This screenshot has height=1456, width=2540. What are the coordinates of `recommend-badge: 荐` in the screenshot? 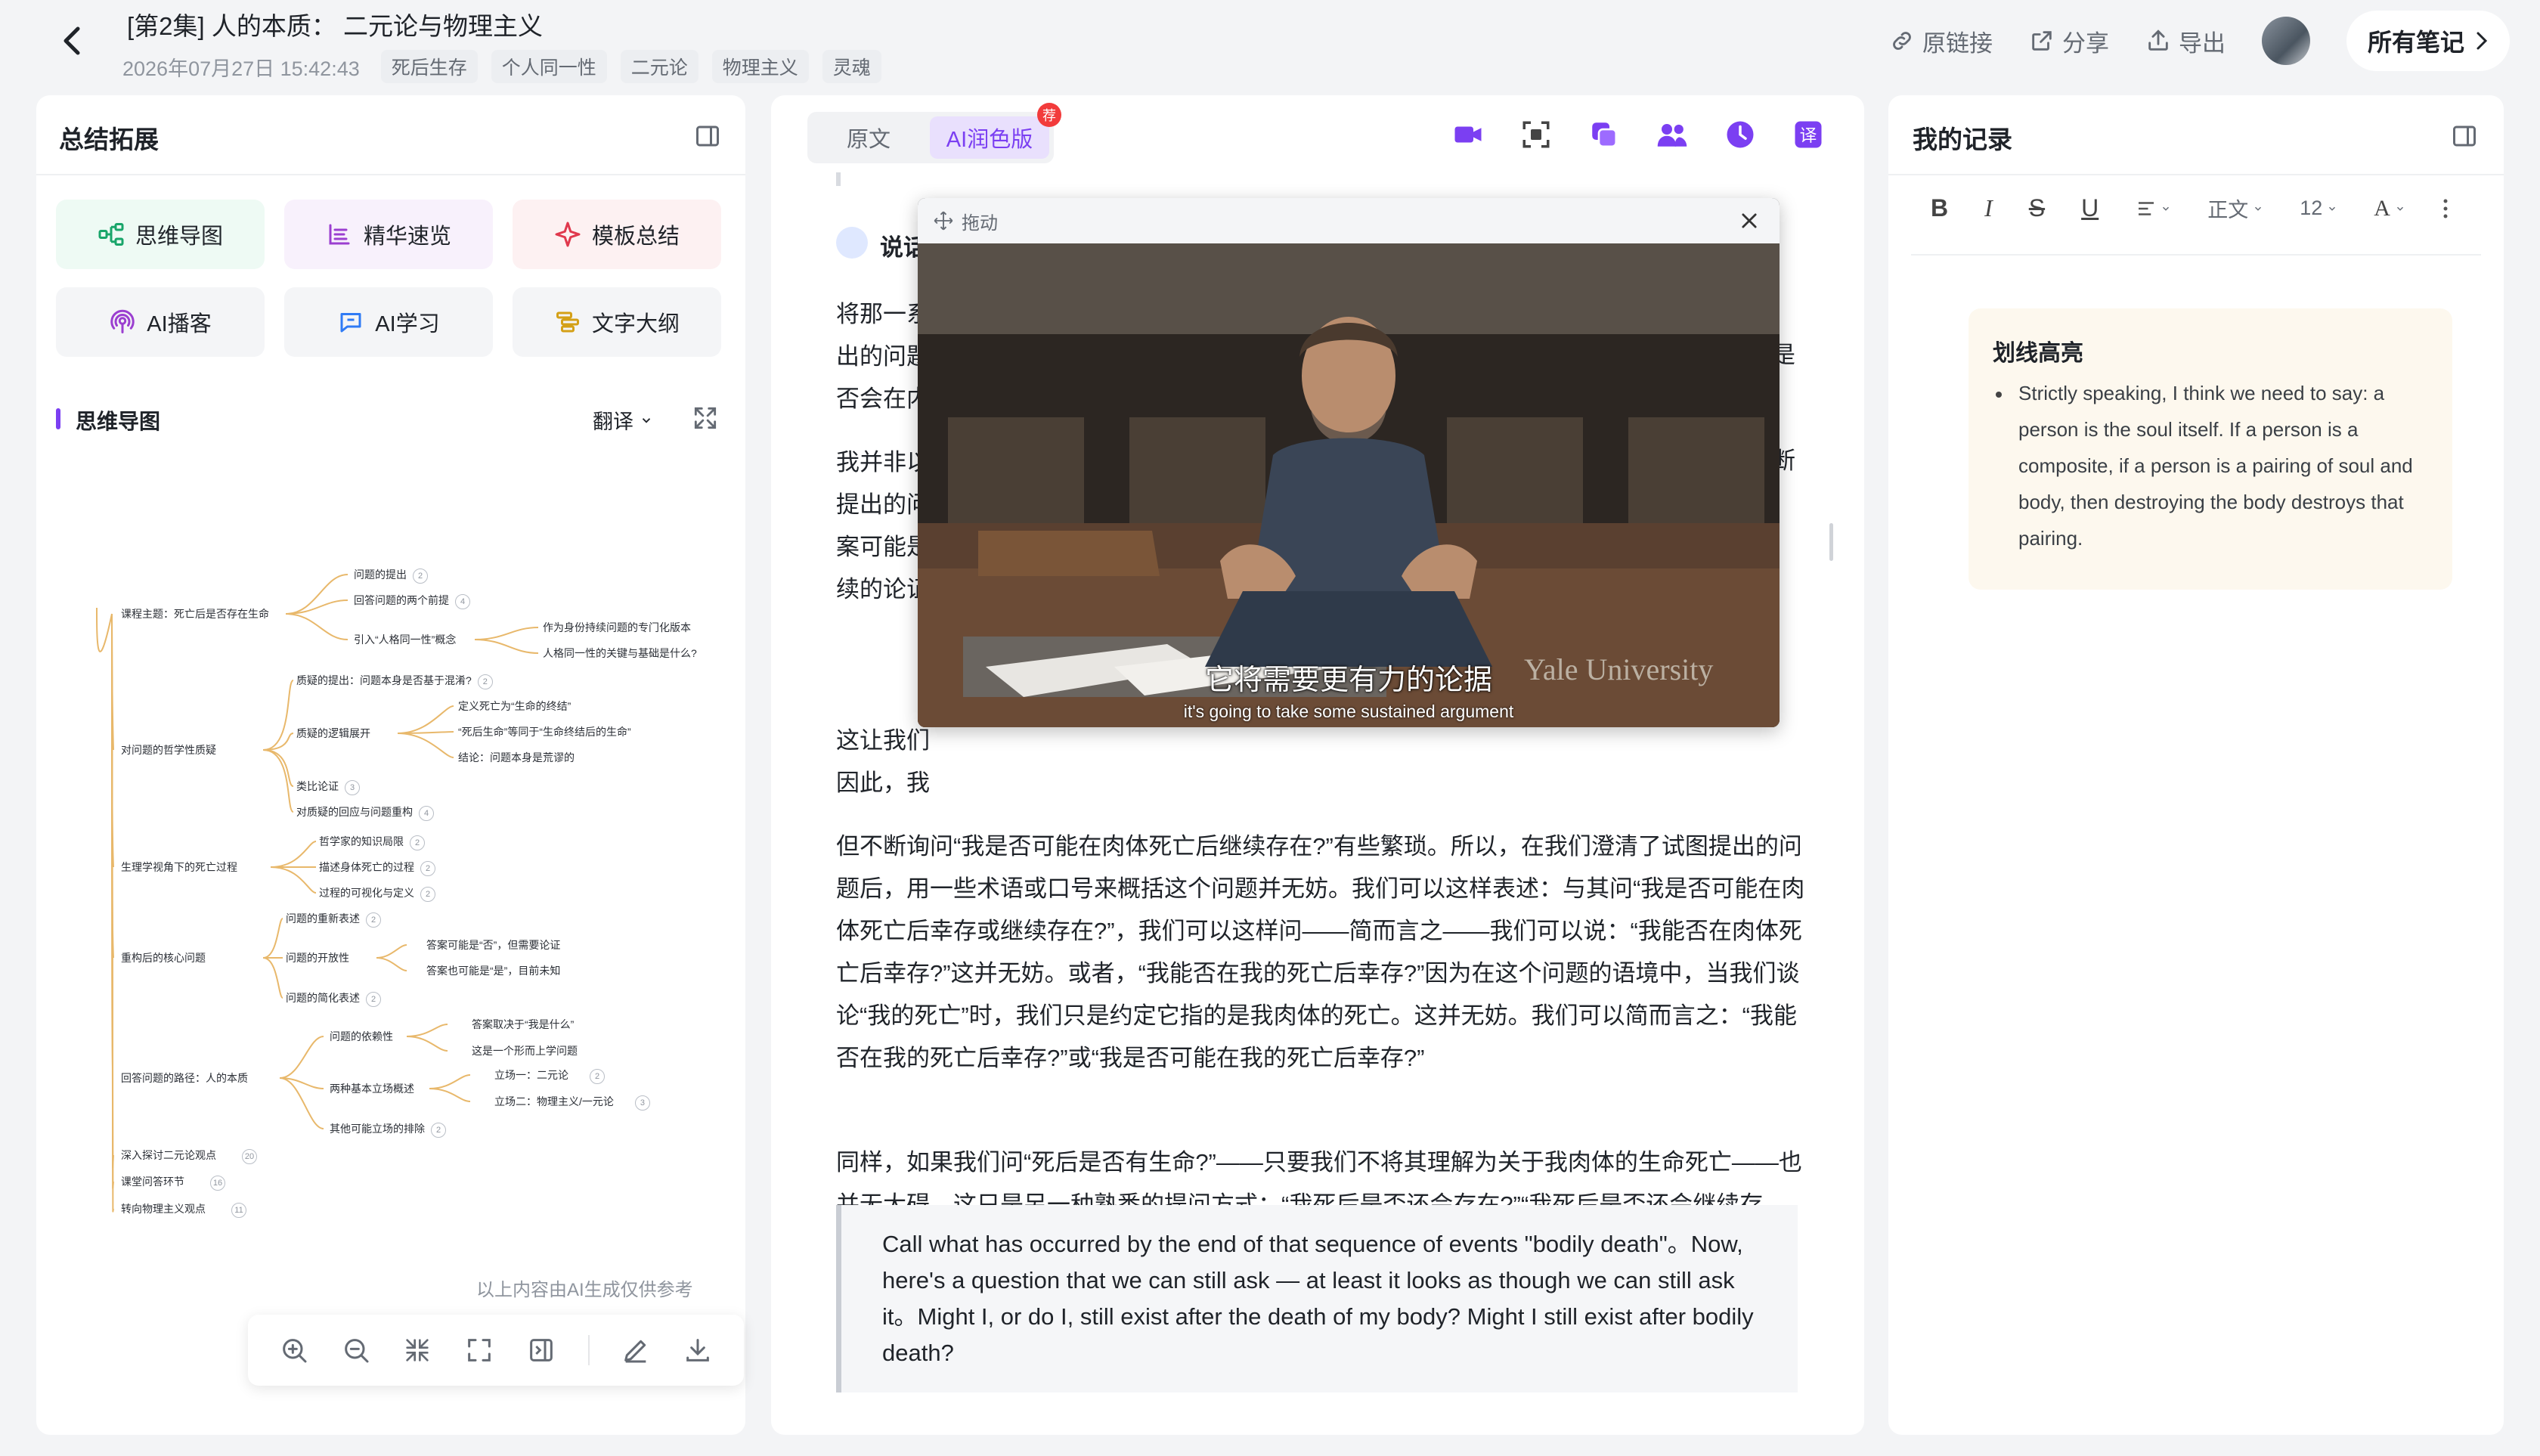 It's located at (1049, 115).